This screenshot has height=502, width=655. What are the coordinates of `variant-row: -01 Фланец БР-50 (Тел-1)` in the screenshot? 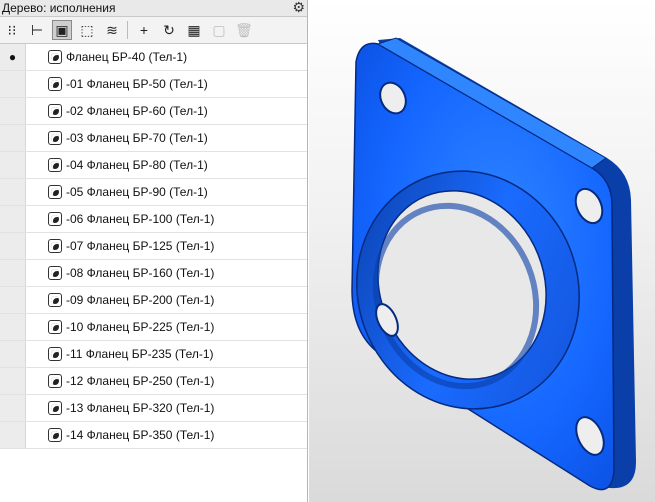 It's located at (153, 84).